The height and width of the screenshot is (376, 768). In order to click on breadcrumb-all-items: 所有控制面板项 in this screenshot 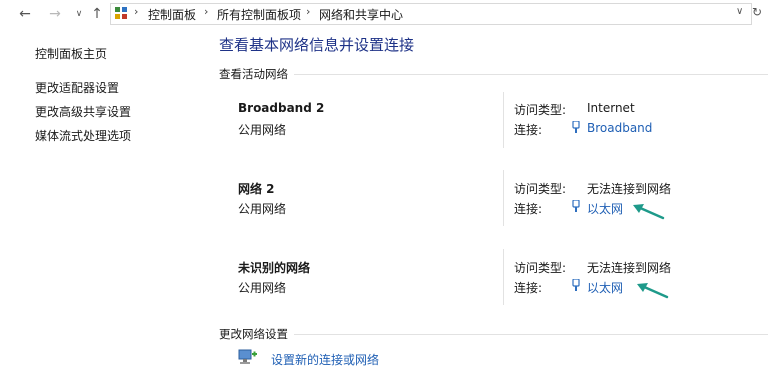, I will do `click(259, 14)`.